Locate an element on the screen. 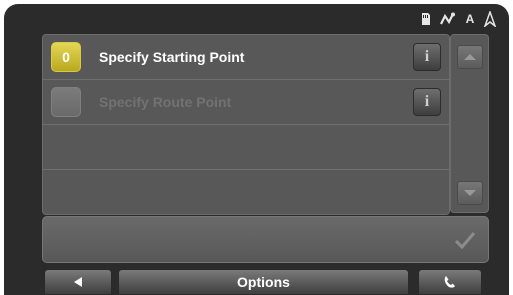  signal-icon is located at coordinates (448, 19).